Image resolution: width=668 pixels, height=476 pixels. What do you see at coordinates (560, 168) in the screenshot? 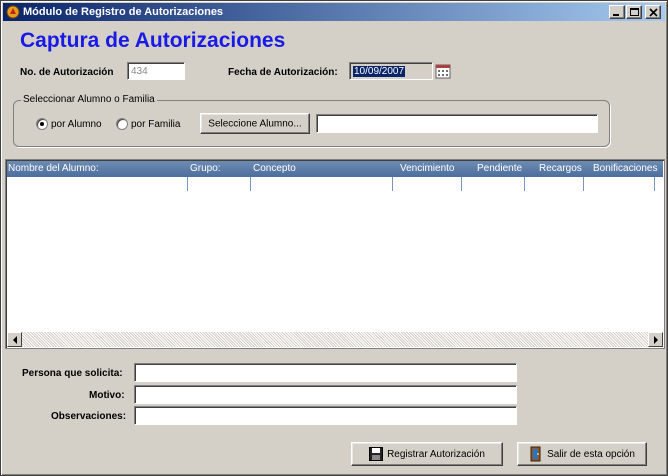
I see `col-recargos: Recargos` at bounding box center [560, 168].